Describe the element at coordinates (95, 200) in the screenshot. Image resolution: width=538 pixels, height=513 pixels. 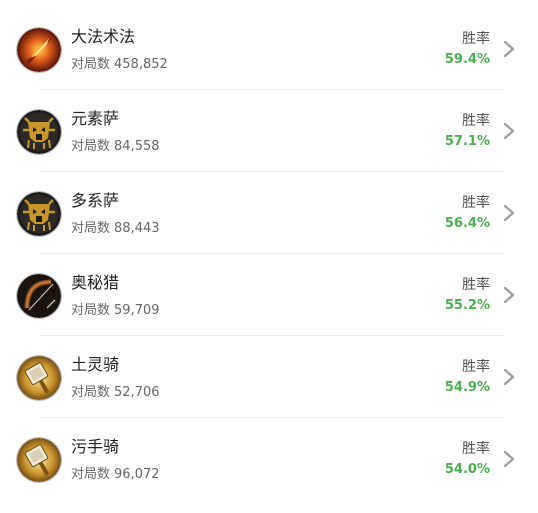
I see `deck-name: 多系萨` at that location.